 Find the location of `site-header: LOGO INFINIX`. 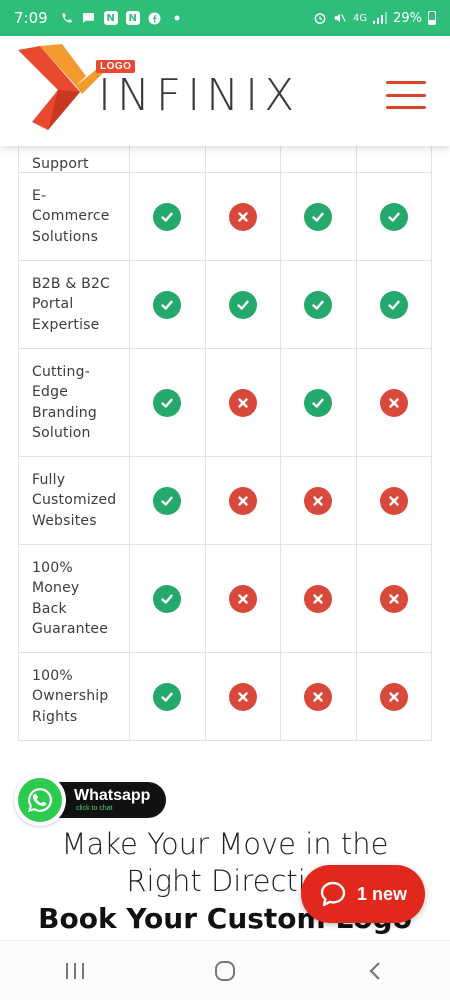

site-header: LOGO INFINIX is located at coordinates (225, 91).